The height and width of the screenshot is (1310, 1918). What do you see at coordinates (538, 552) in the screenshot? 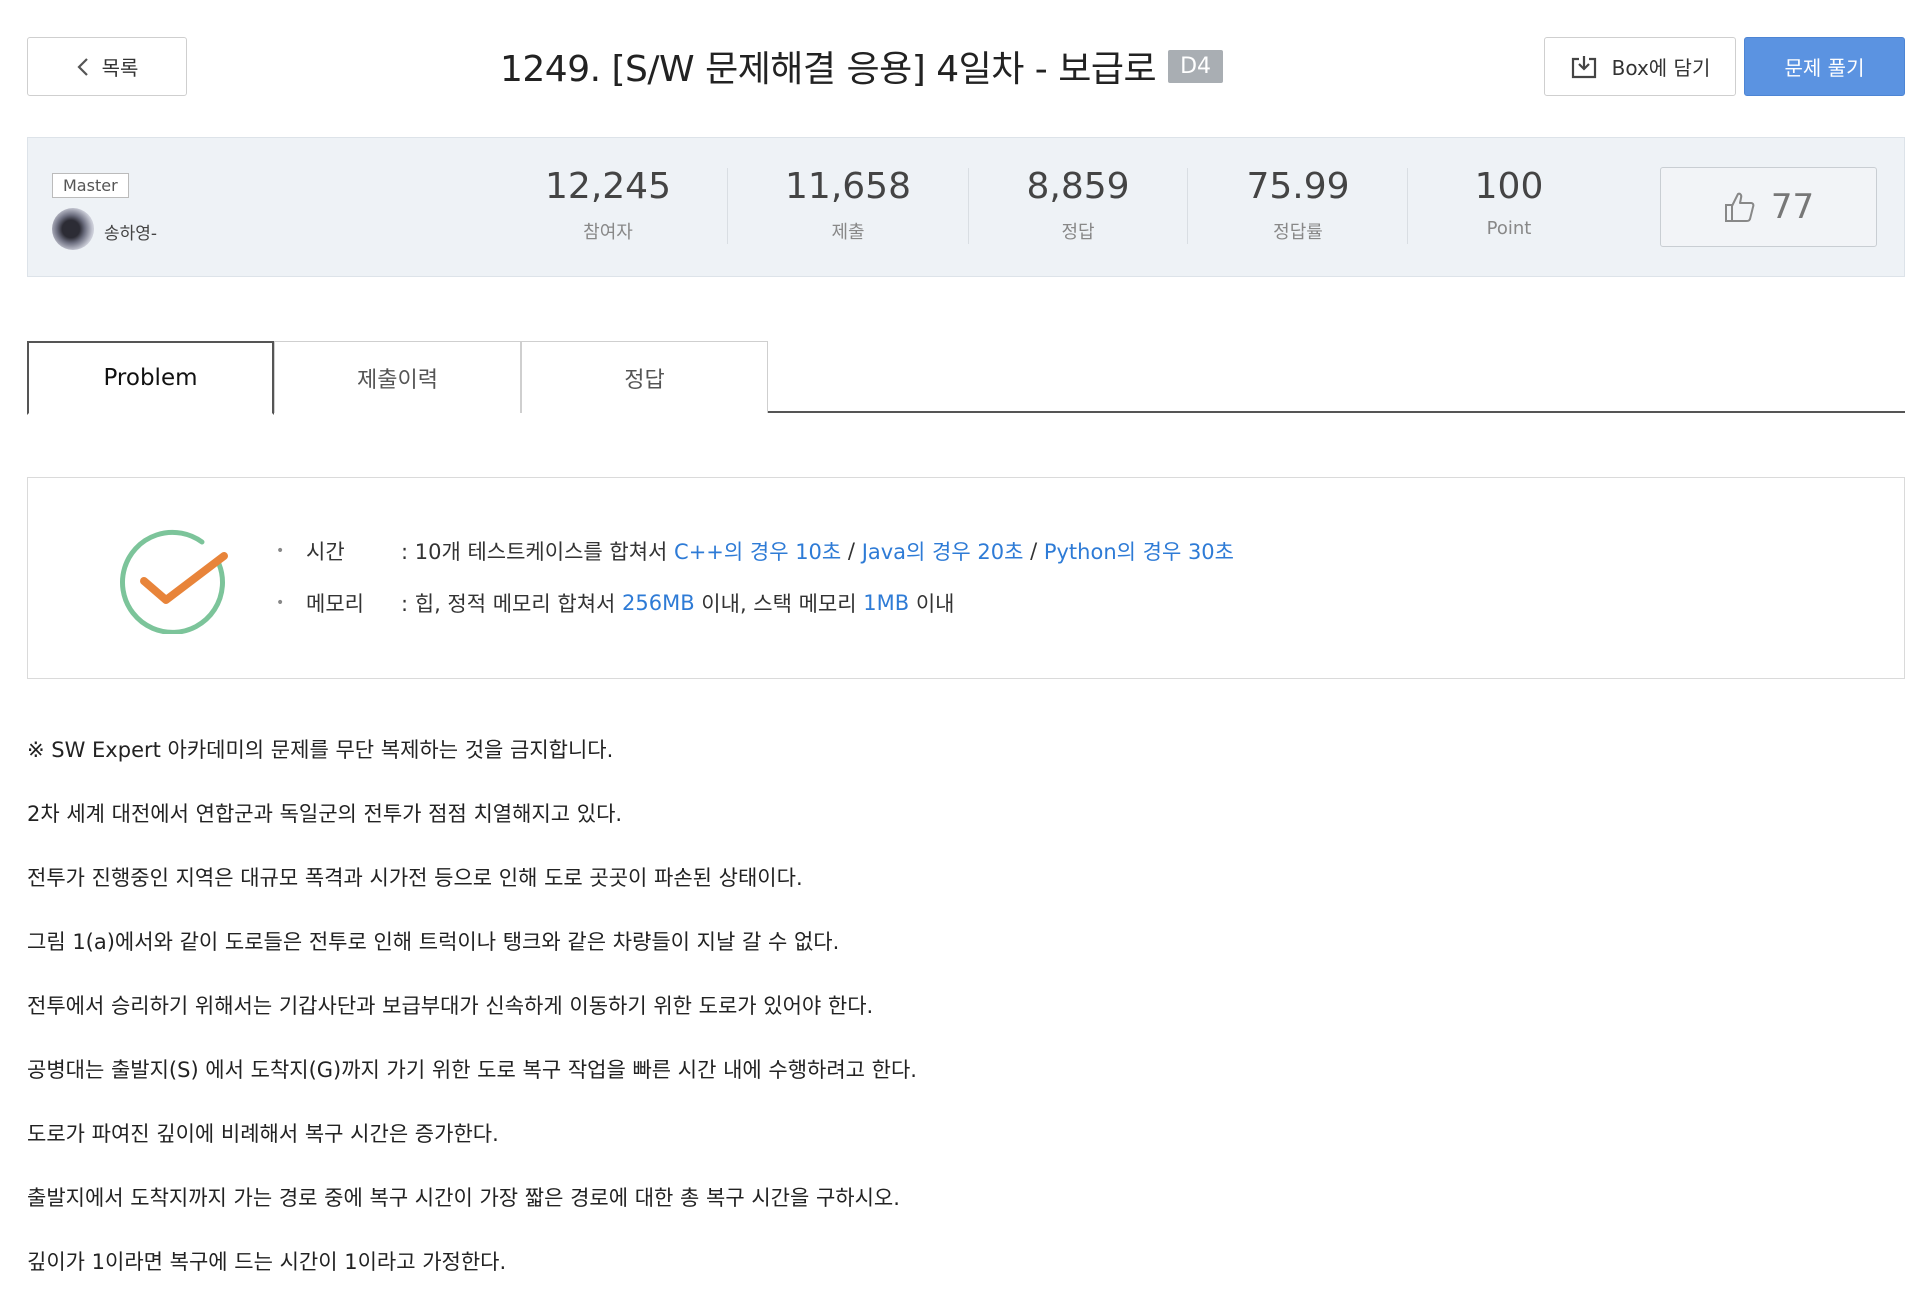
I see `time-limit-prefix: : 10개 테스트케이스를 합쳐서` at bounding box center [538, 552].